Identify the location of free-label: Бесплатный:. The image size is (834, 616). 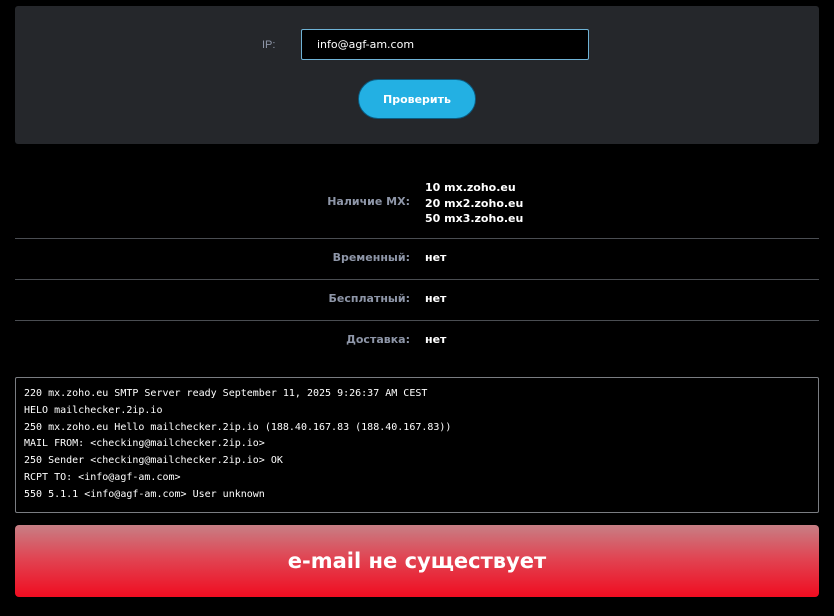
(369, 298).